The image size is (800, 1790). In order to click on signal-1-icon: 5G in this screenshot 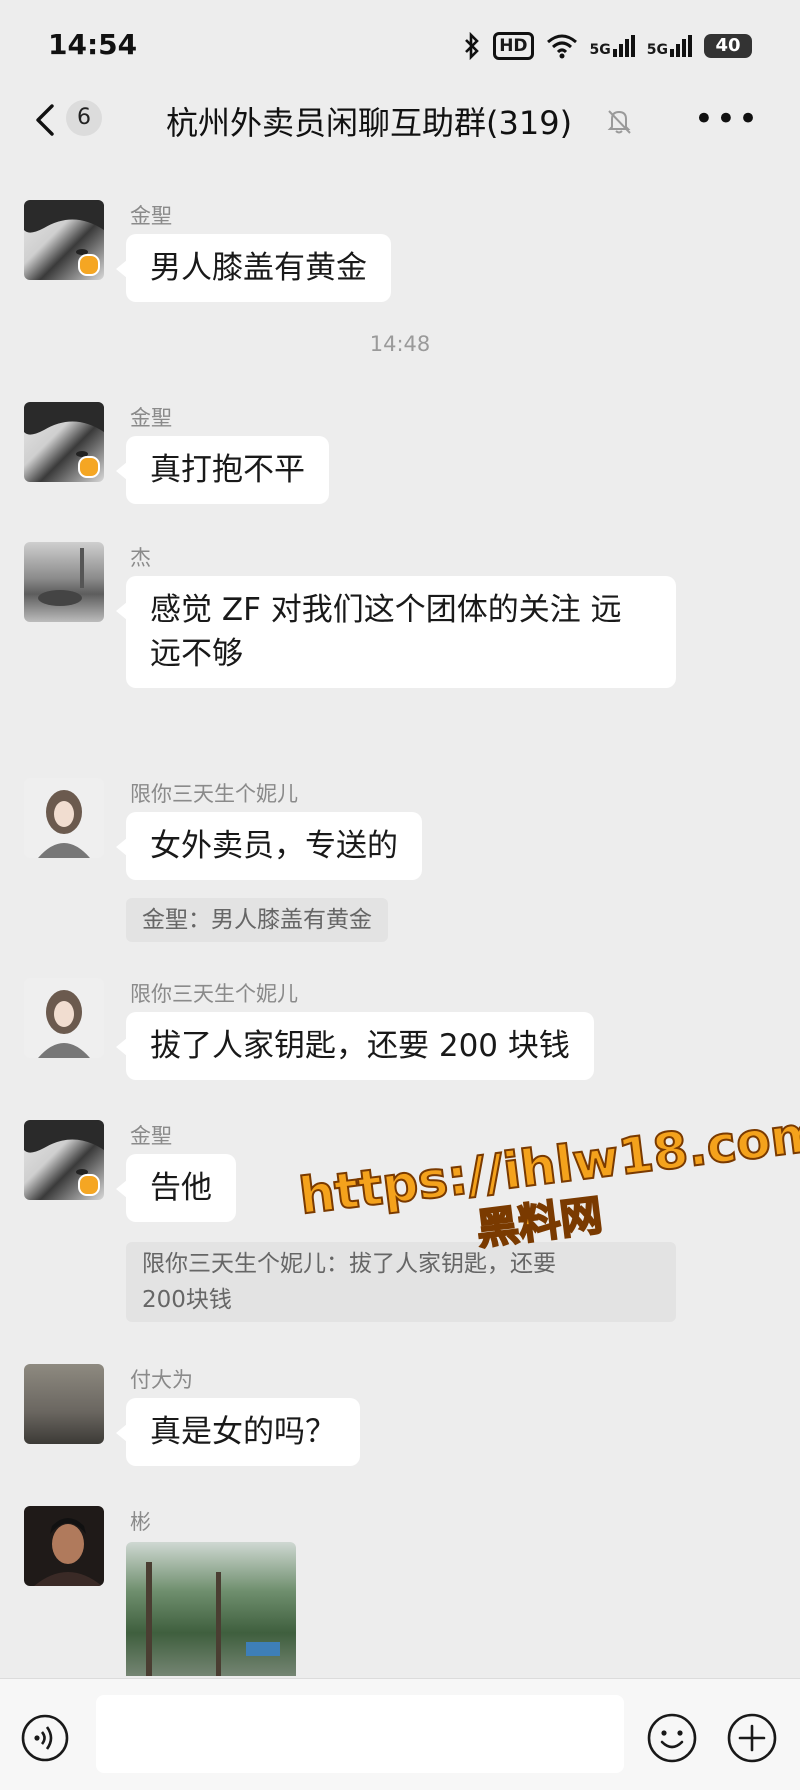, I will do `click(612, 46)`.